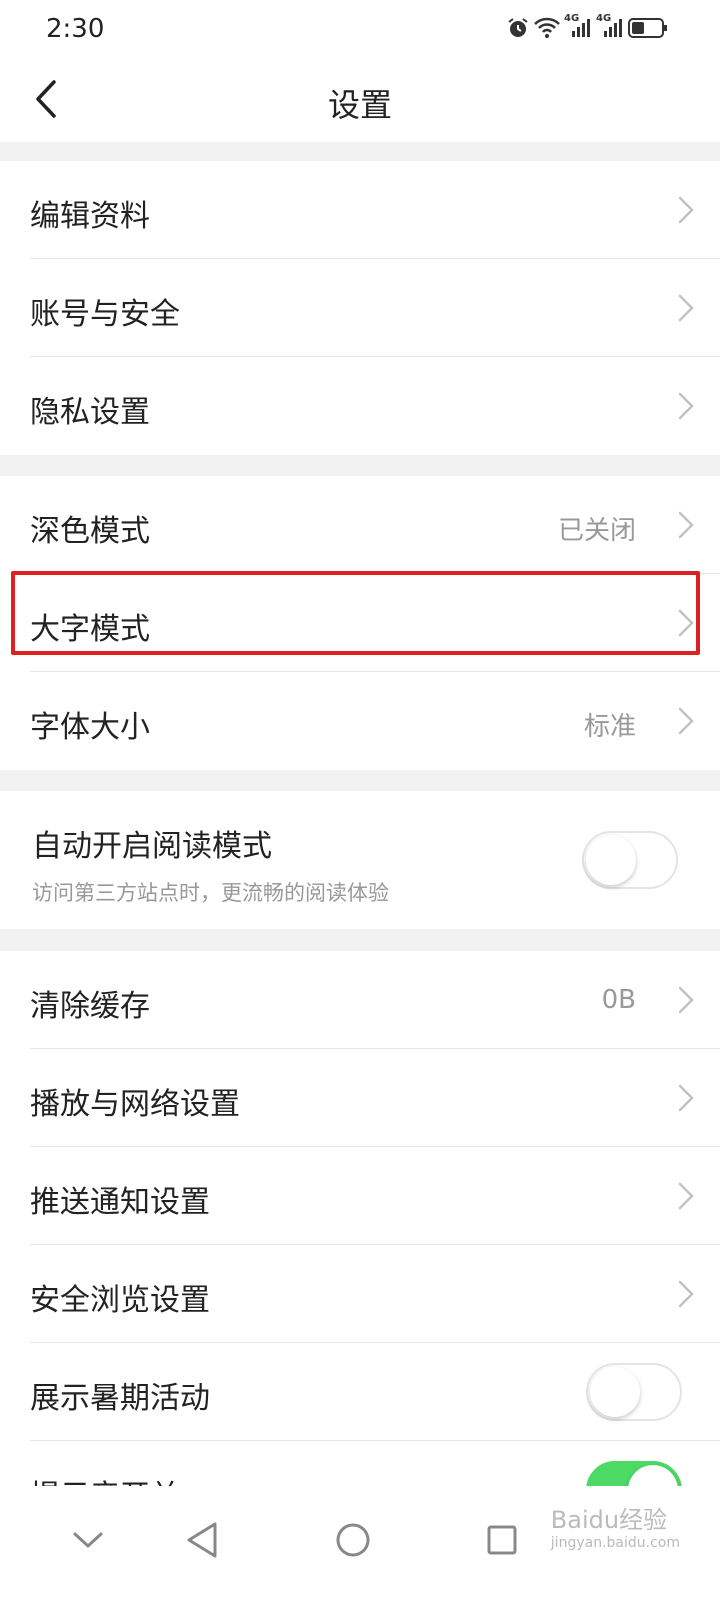 This screenshot has height=1600, width=720. What do you see at coordinates (90, 1006) in the screenshot?
I see `row-label: 清除缓存` at bounding box center [90, 1006].